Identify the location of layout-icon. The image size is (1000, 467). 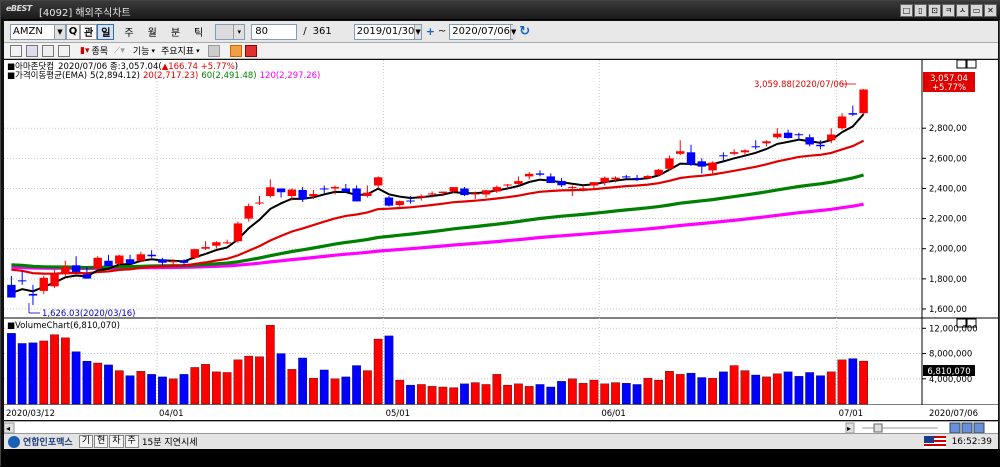
(16, 50).